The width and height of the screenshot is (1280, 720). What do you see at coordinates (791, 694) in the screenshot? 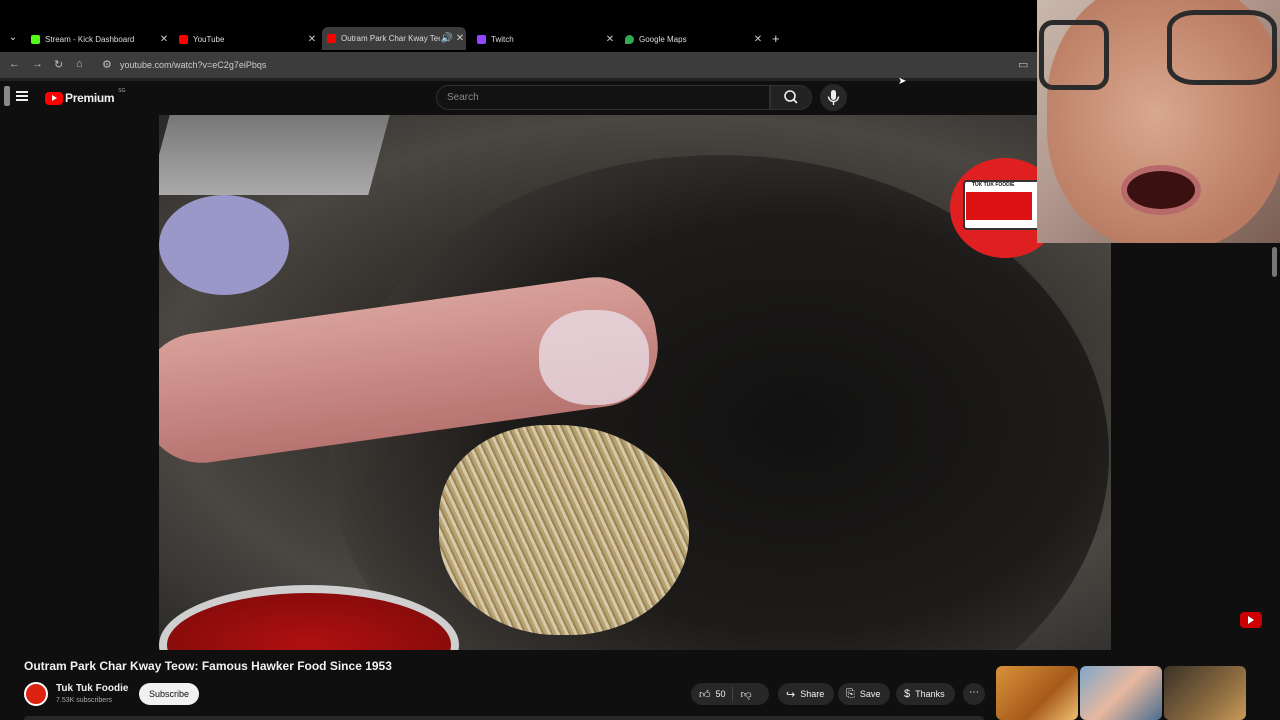
I see `share-icon: ↪` at bounding box center [791, 694].